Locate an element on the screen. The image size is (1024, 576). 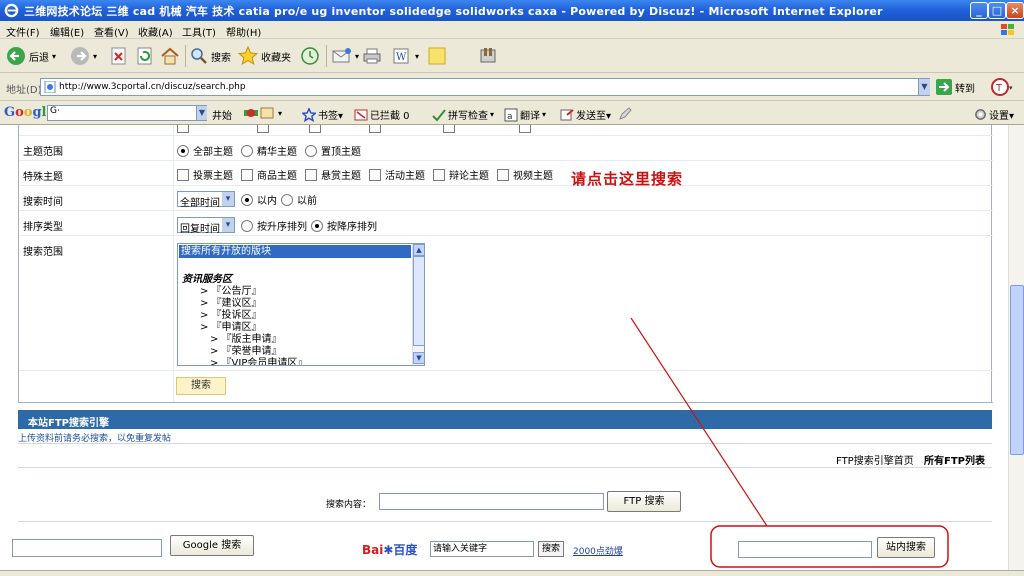
go-button: 转到 is located at coordinates (955, 87).